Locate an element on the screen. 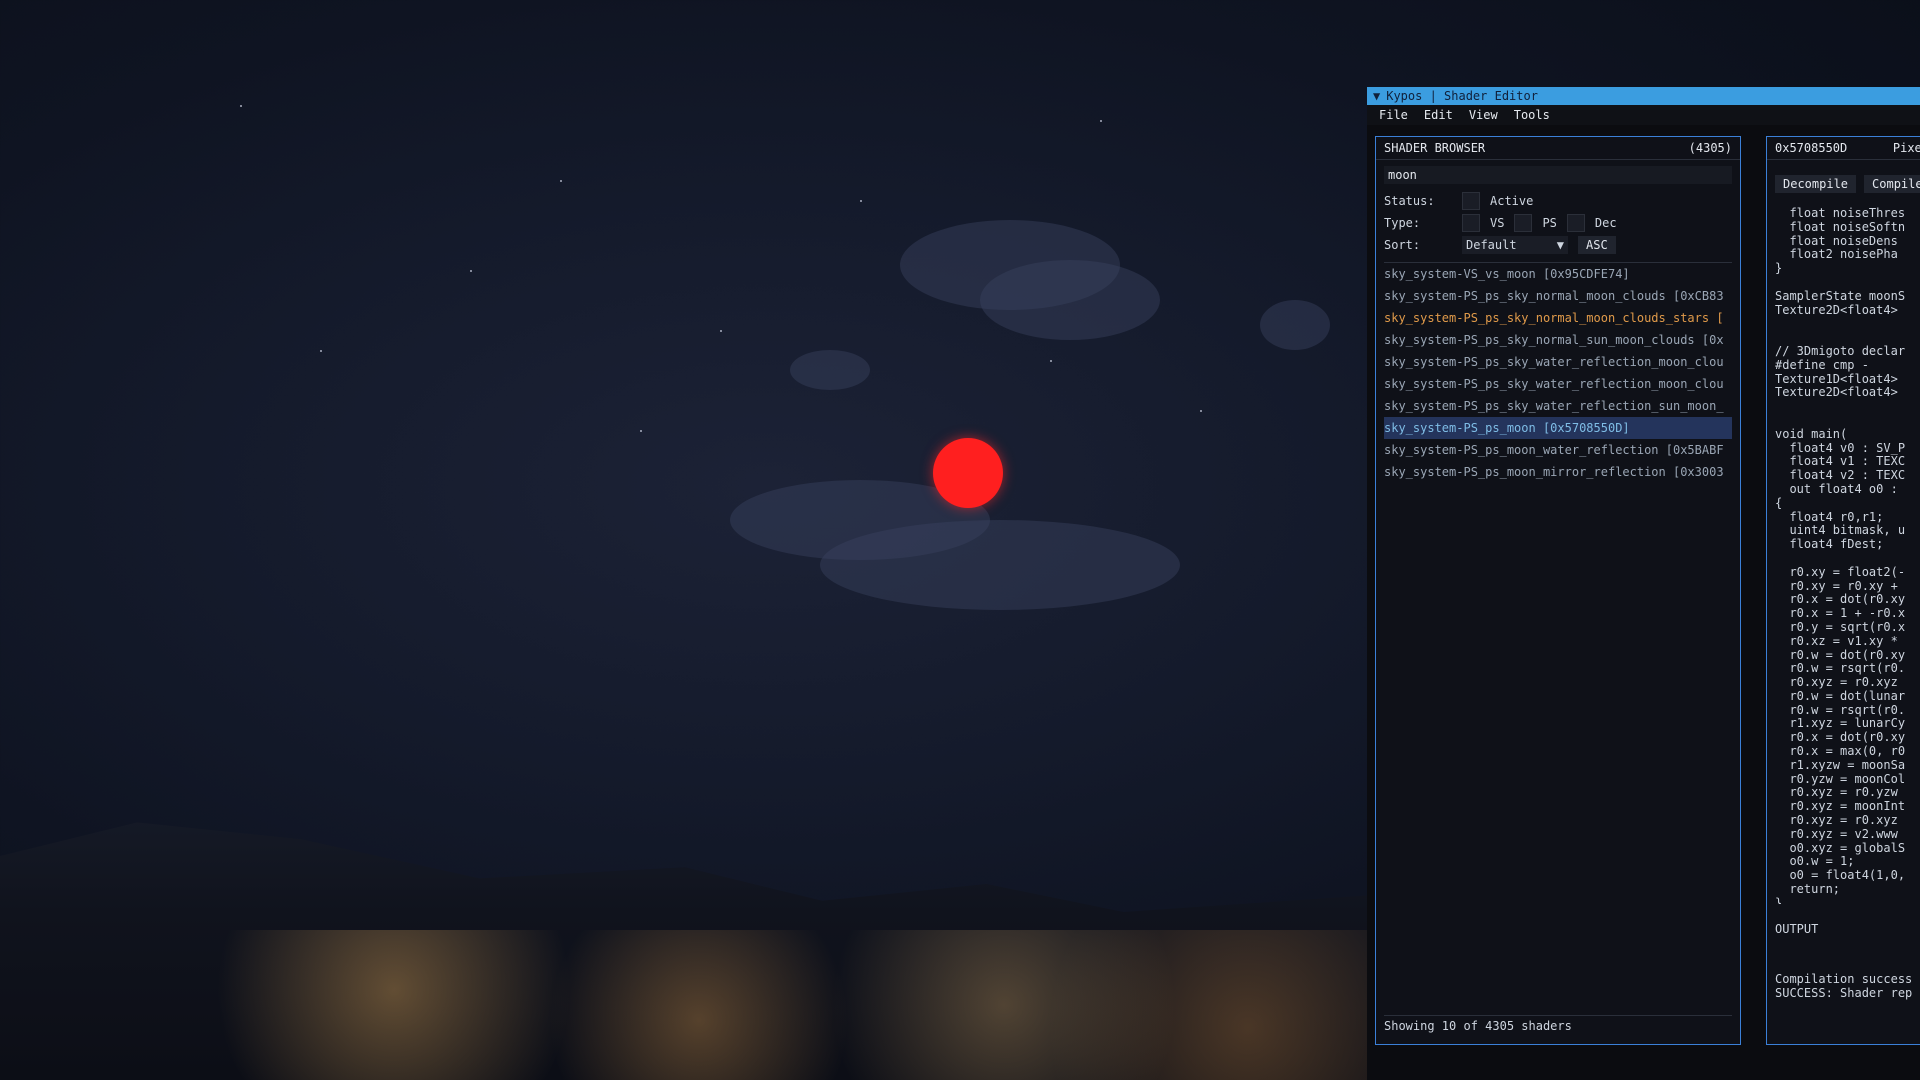 This screenshot has width=1920, height=1080. sort-order-button: ASC is located at coordinates (1597, 245).